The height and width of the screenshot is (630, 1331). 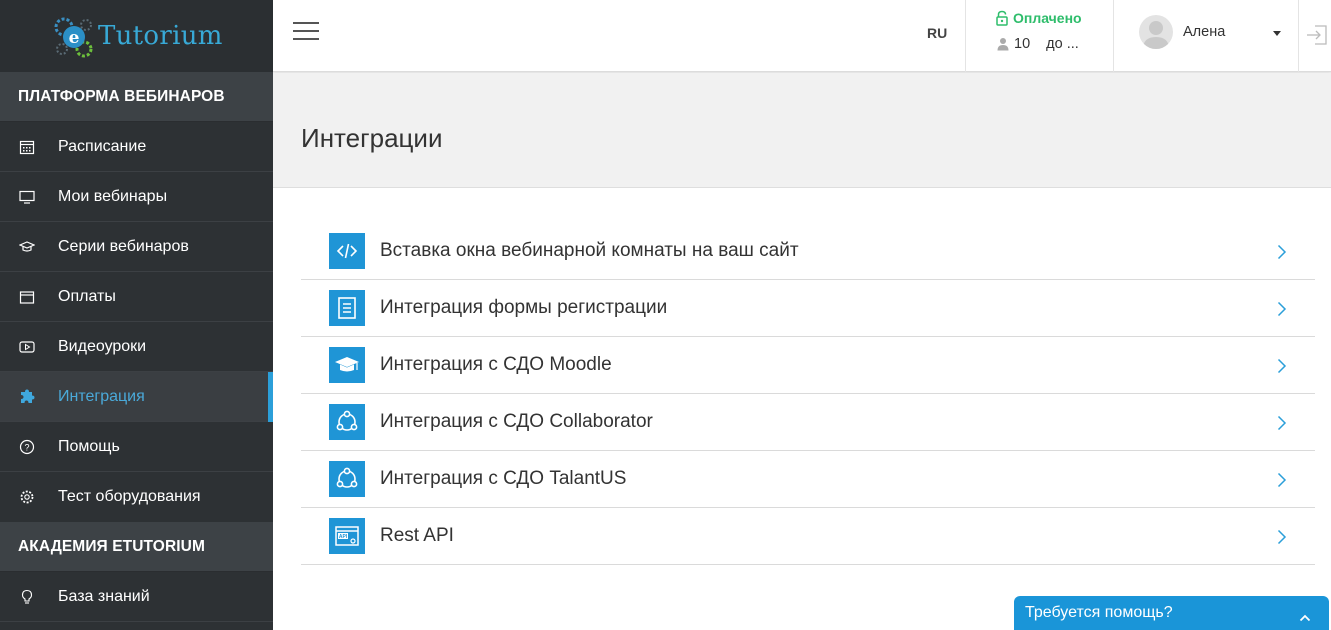 I want to click on sidebar-item-label: Интеграция, so click(x=101, y=396).